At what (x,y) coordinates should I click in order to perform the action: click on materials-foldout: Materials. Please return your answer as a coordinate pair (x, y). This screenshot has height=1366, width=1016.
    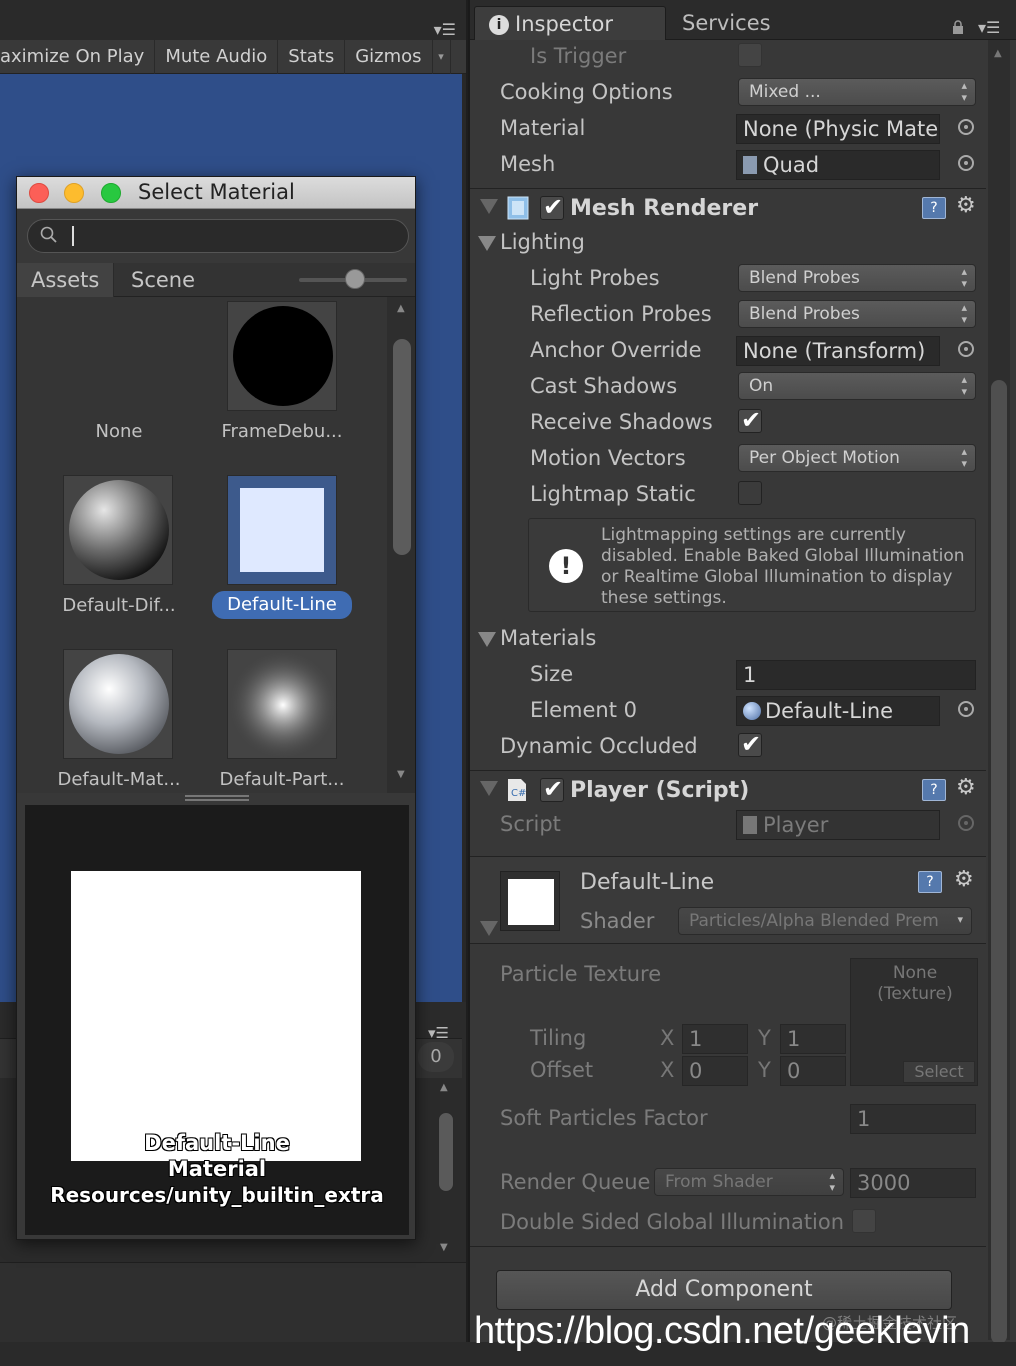
    Looking at the image, I should click on (728, 638).